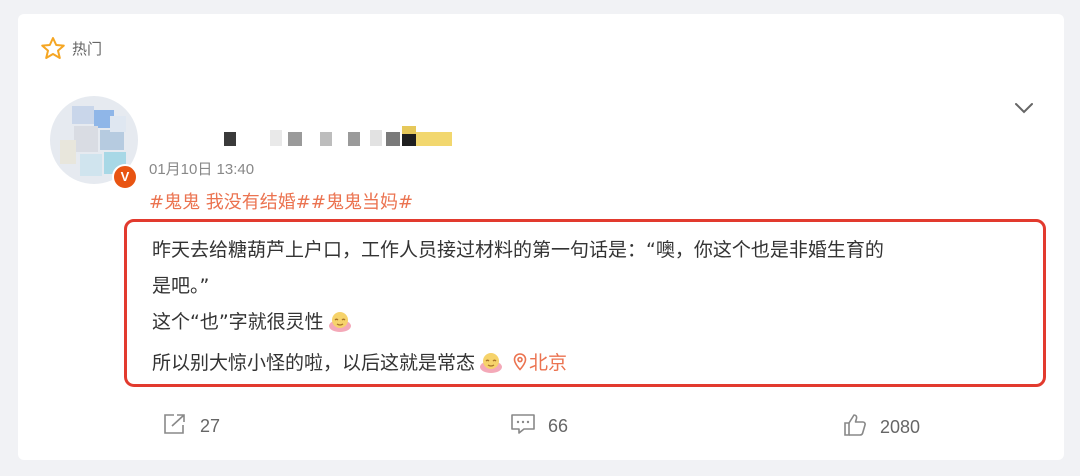 The image size is (1080, 476). I want to click on comment-button: 66, so click(539, 426).